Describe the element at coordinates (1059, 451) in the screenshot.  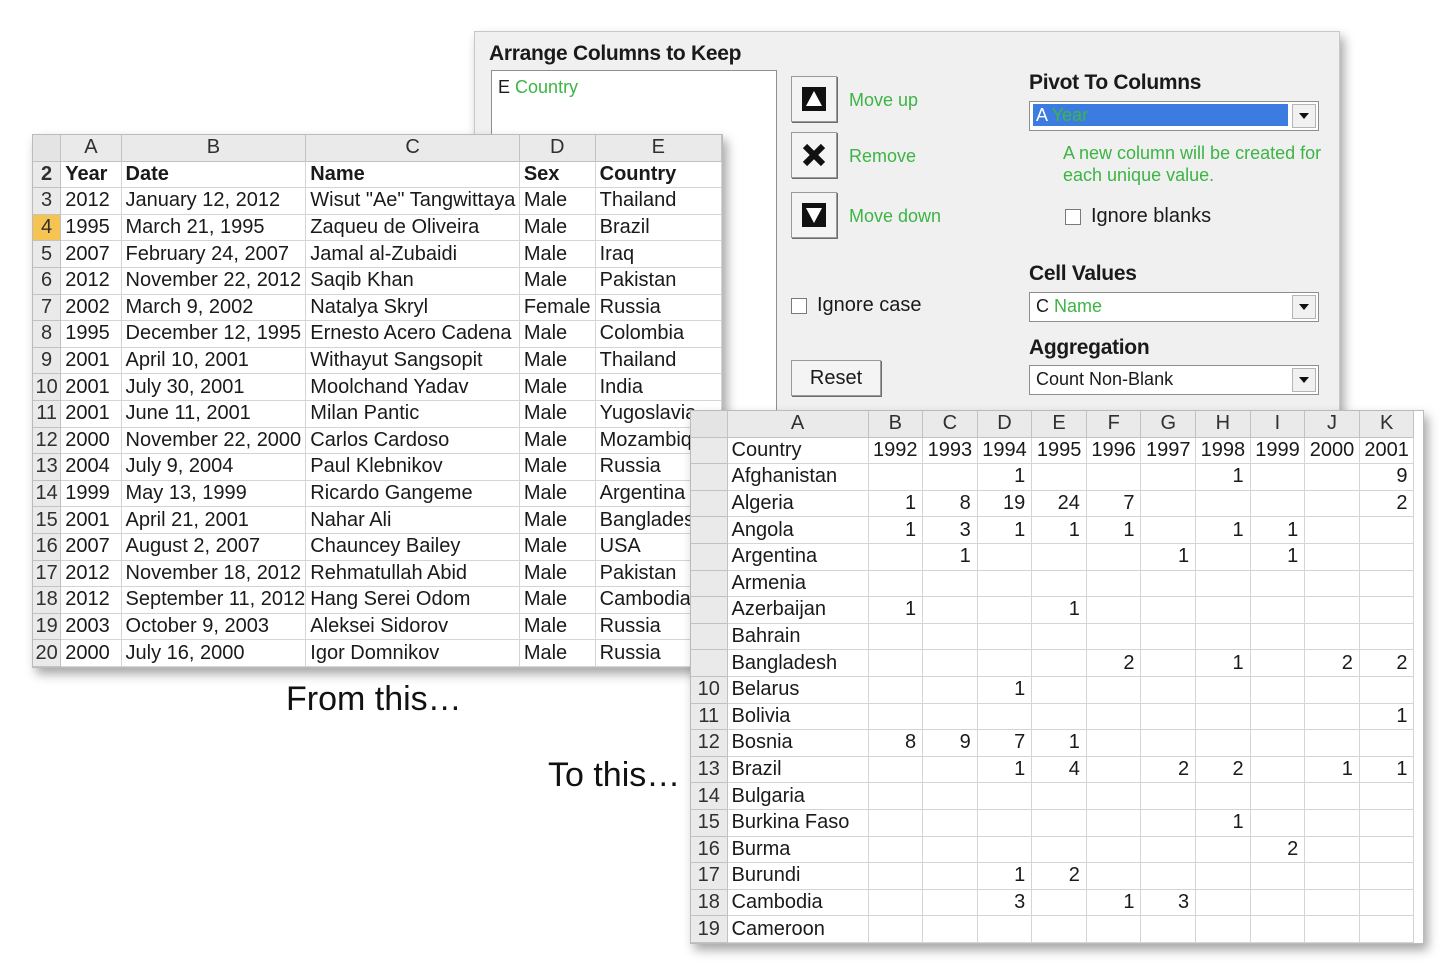
I see `year-header-cell: 1995` at that location.